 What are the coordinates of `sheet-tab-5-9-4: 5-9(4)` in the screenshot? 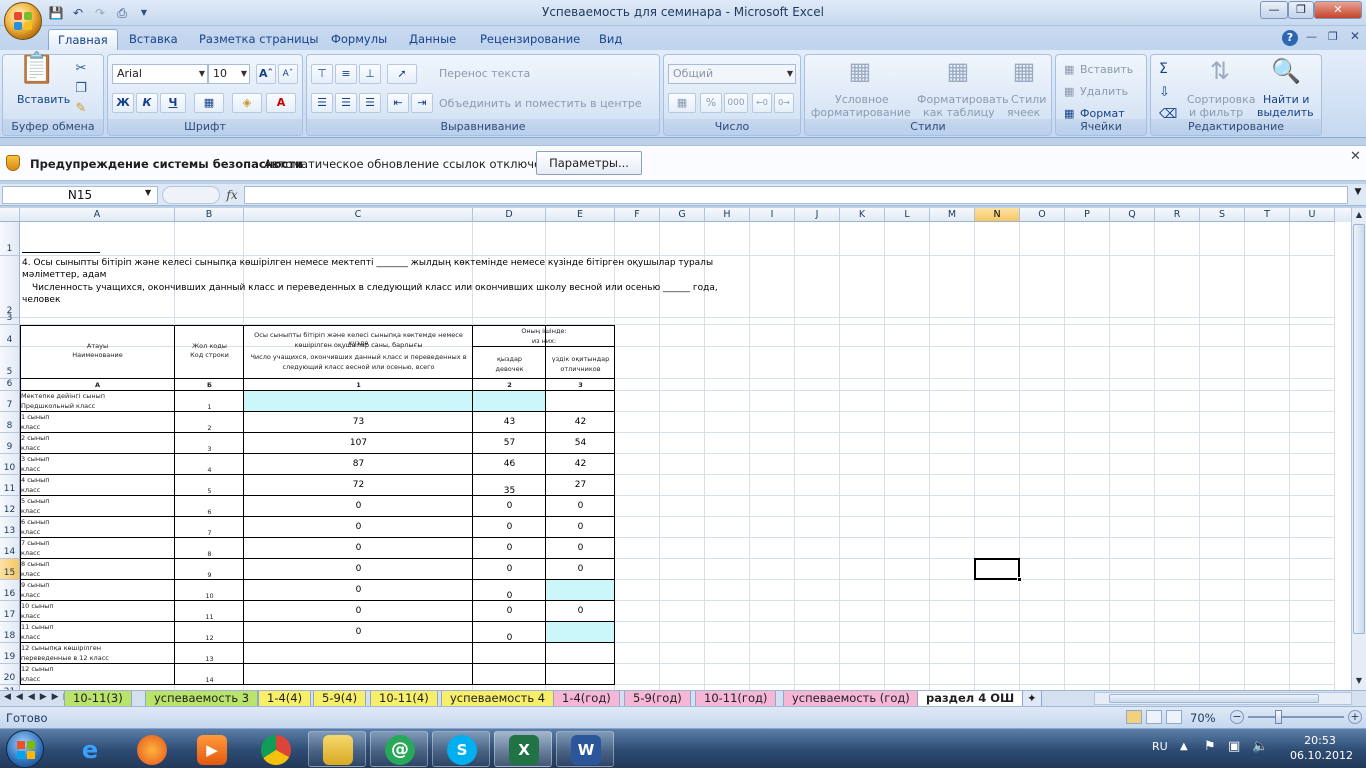 It's located at (340, 699).